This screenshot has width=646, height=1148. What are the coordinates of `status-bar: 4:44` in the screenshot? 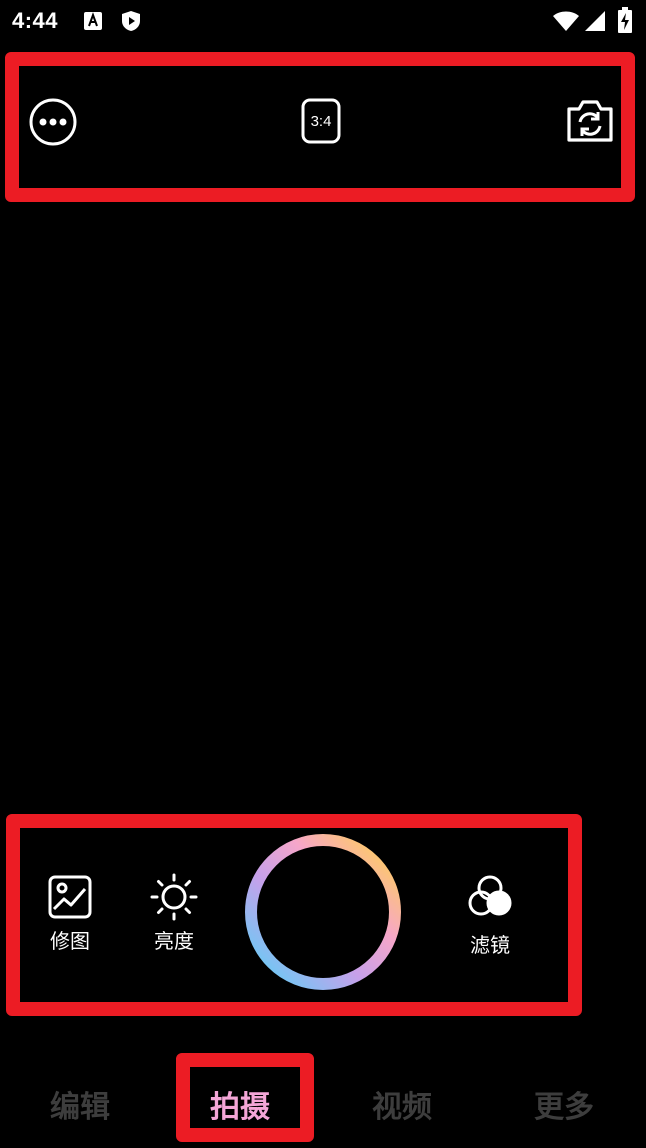 It's located at (323, 22).